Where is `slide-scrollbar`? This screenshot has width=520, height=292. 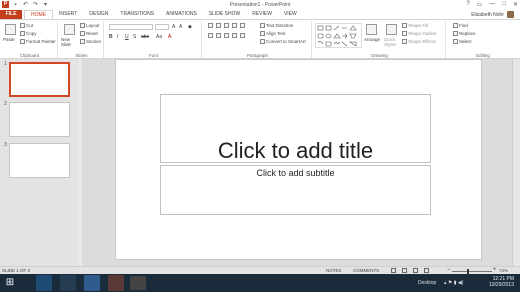 slide-scrollbar is located at coordinates (516, 162).